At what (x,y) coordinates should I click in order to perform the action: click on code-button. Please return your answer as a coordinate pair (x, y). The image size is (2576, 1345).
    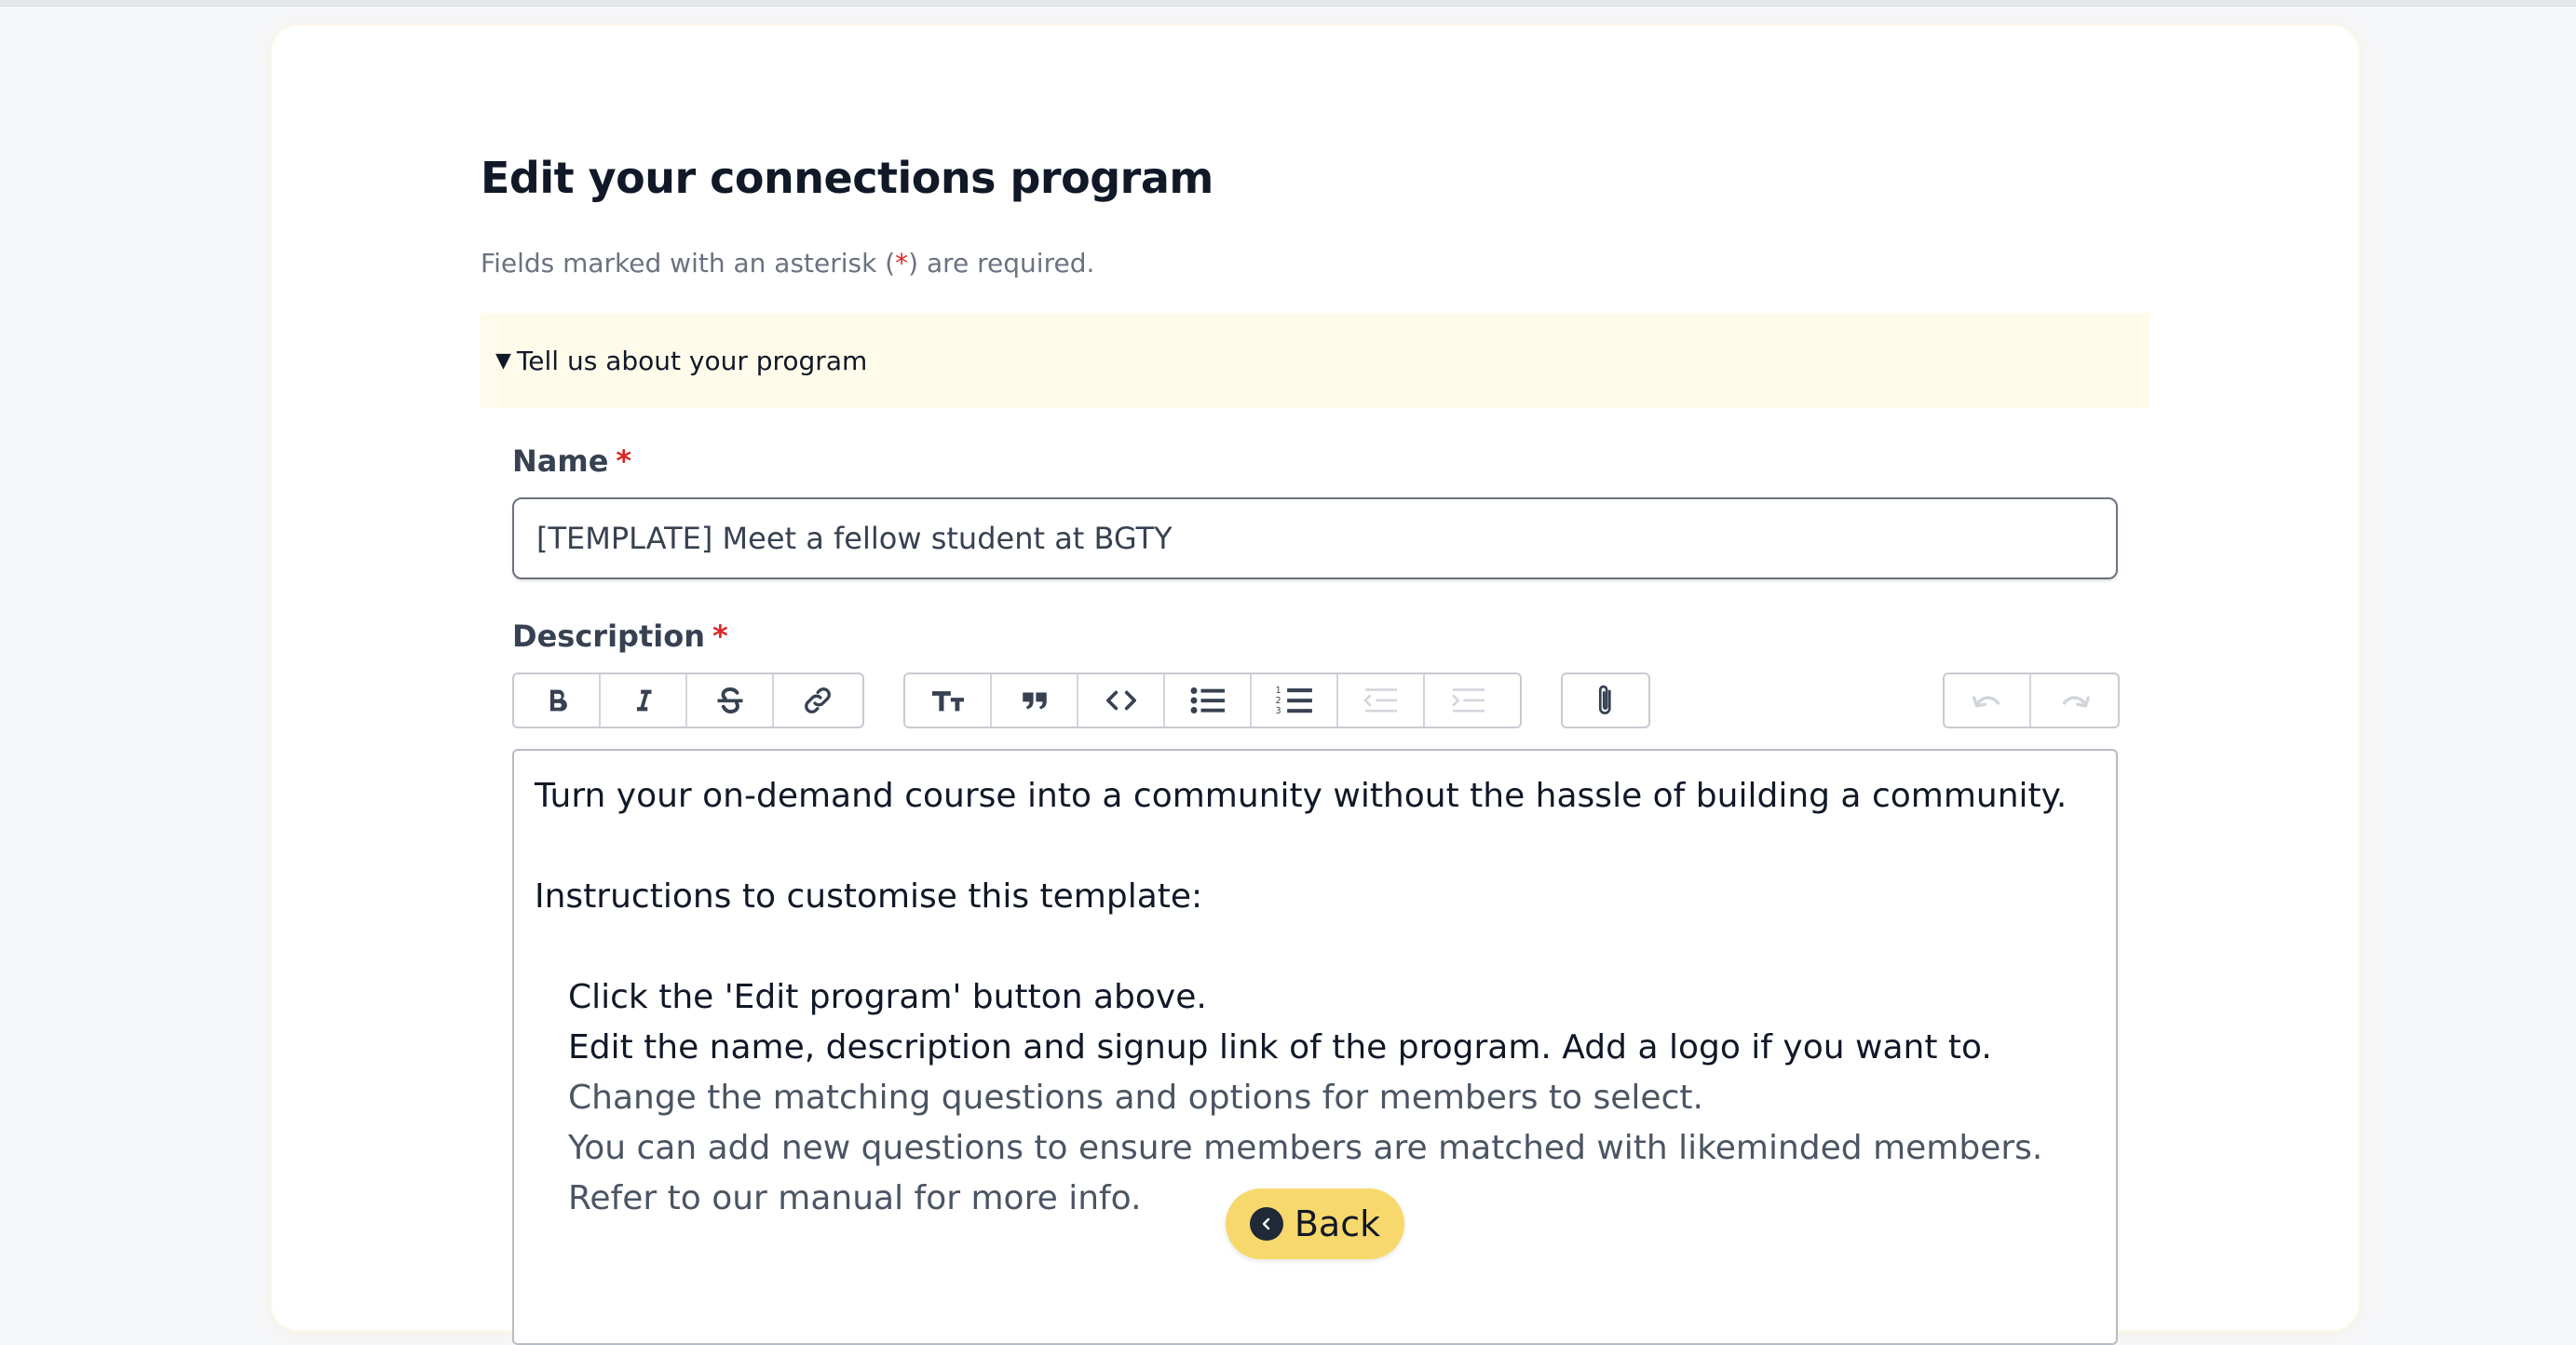
    Looking at the image, I should click on (1121, 701).